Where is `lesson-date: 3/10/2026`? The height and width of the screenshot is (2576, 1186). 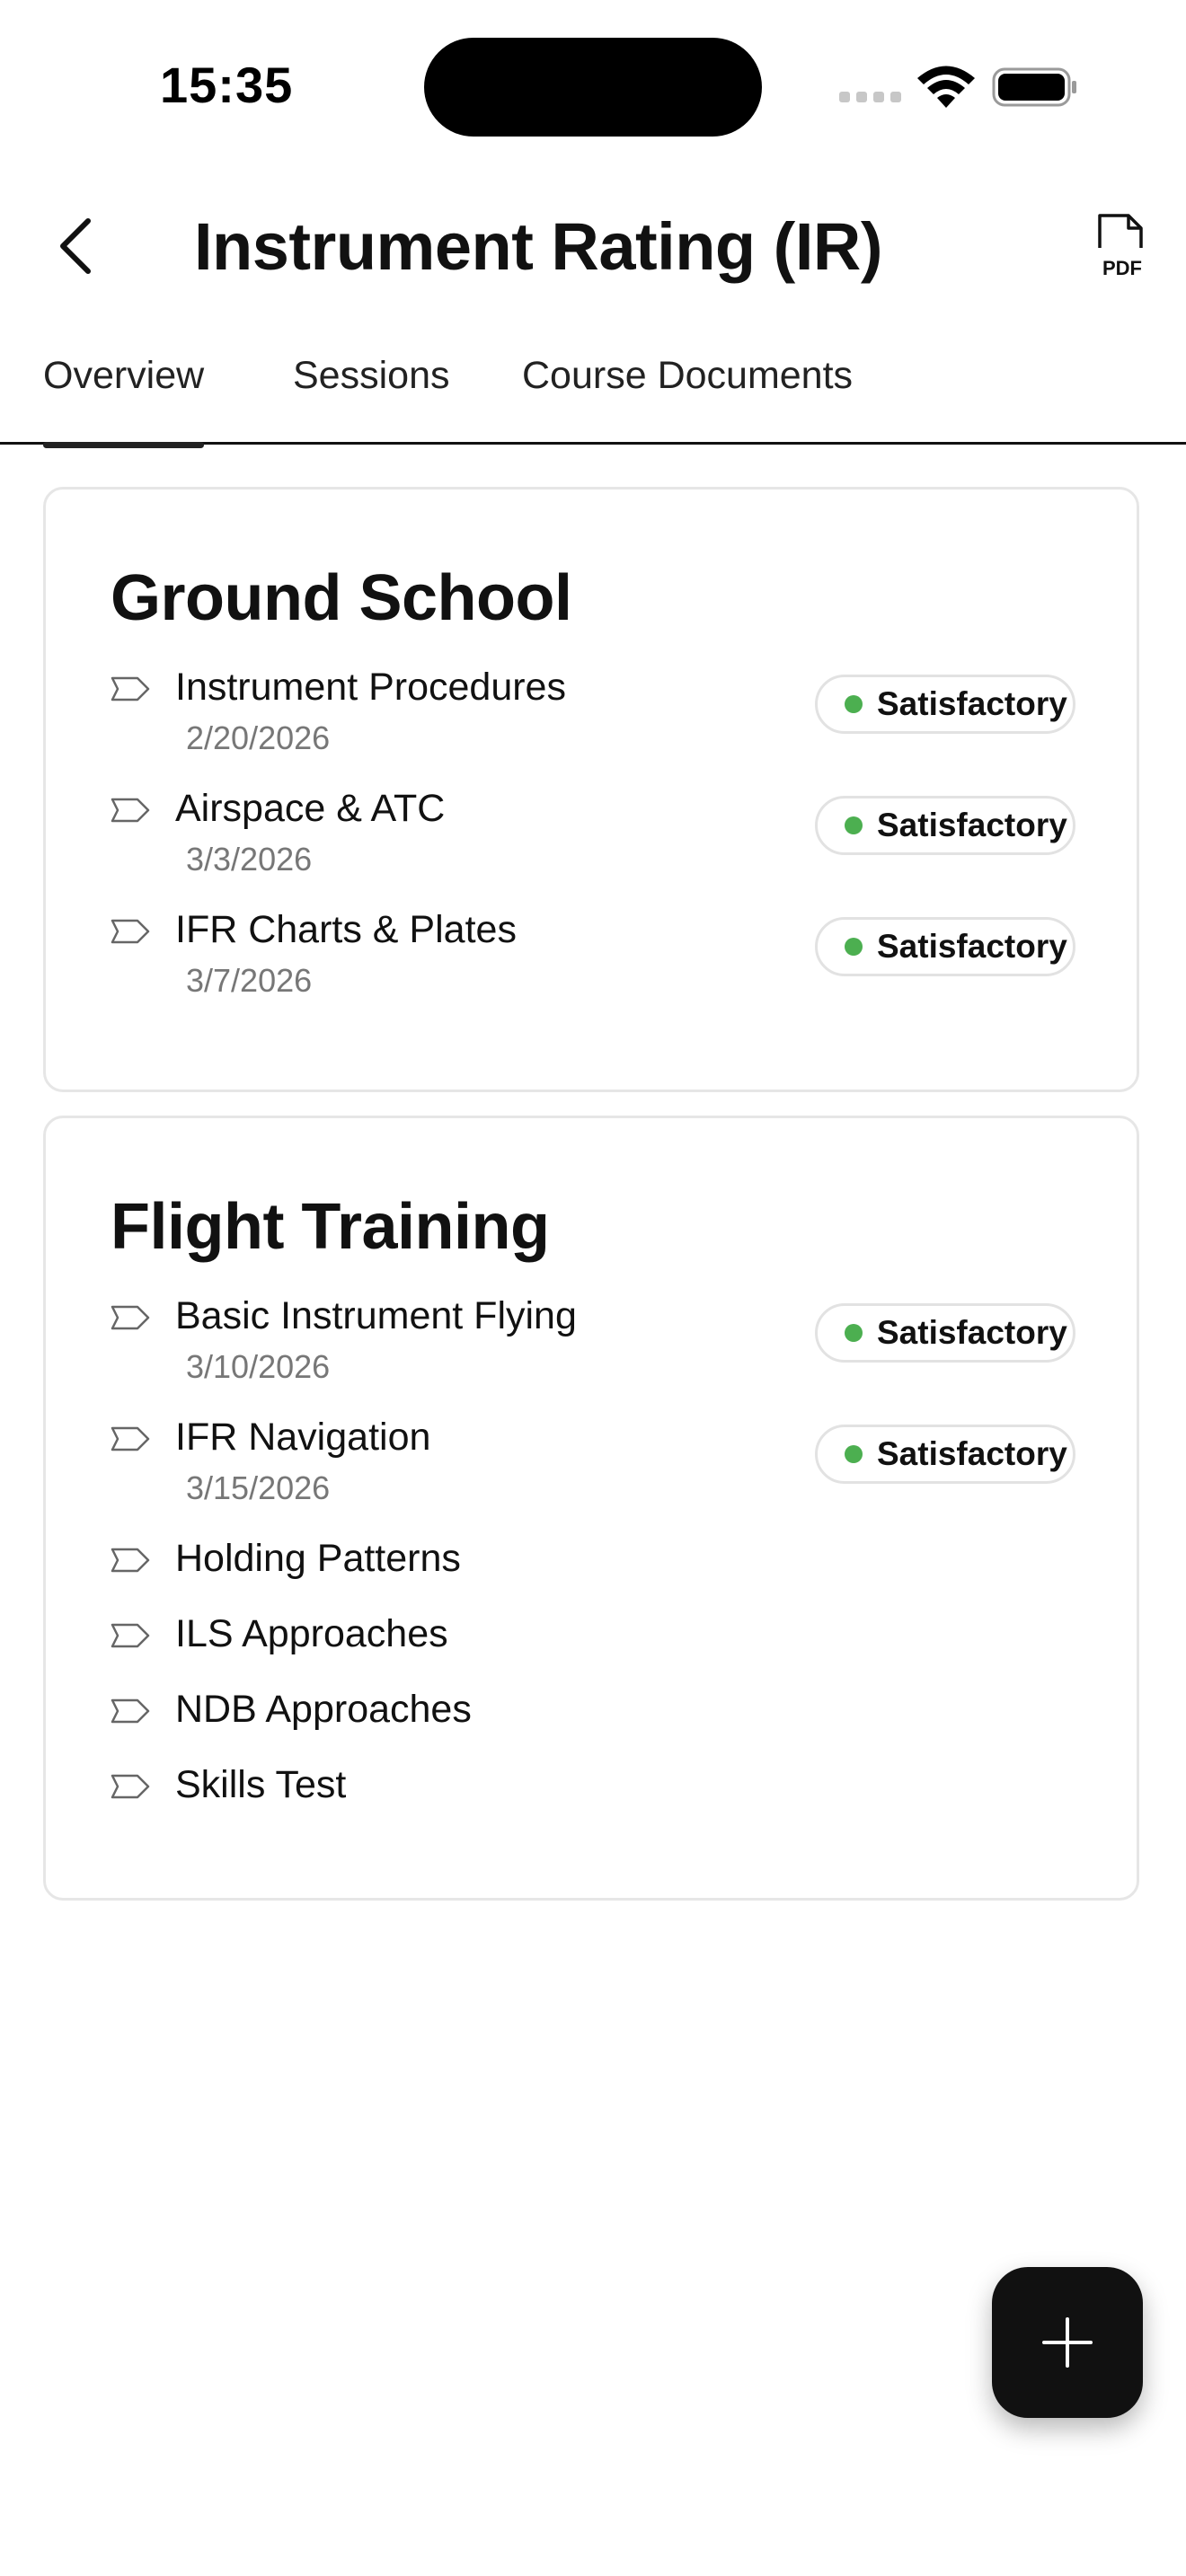
lesson-date: 3/10/2026 is located at coordinates (258, 1366).